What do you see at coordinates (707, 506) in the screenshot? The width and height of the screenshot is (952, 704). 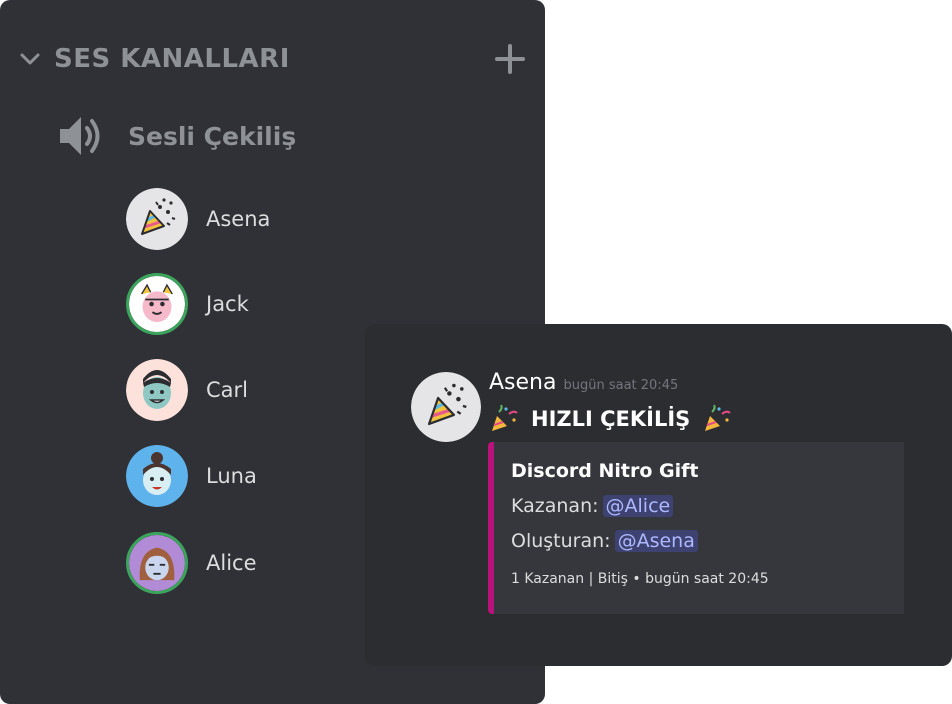 I see `embed-winner-field: Kazanan: @Alice` at bounding box center [707, 506].